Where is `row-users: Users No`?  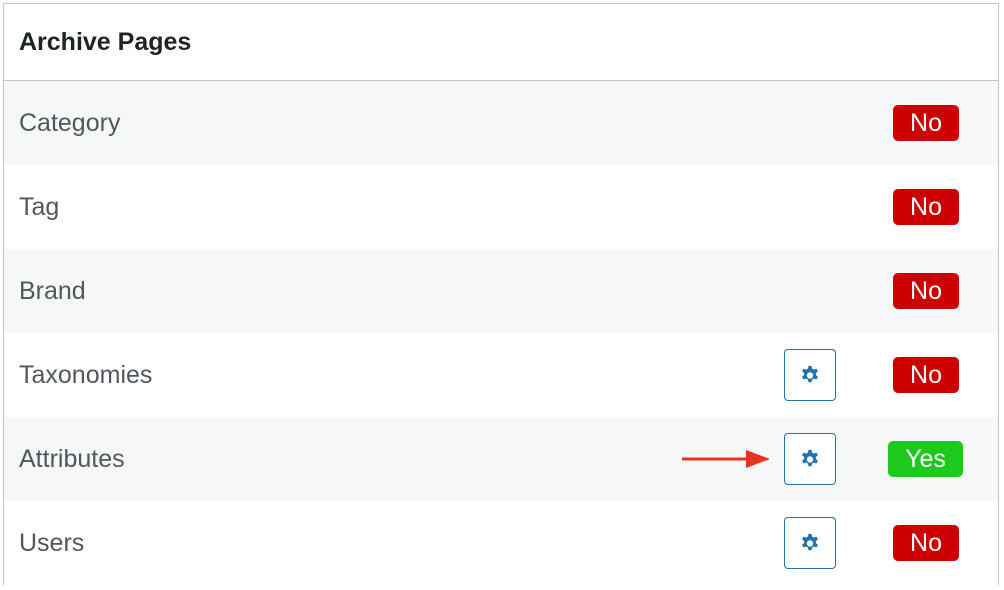 row-users: Users No is located at coordinates (501, 543).